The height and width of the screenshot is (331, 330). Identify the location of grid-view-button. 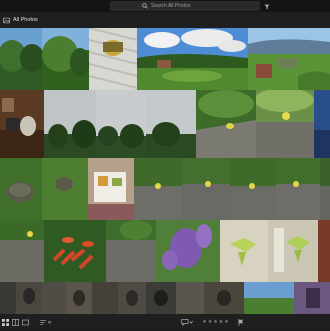
(5, 322).